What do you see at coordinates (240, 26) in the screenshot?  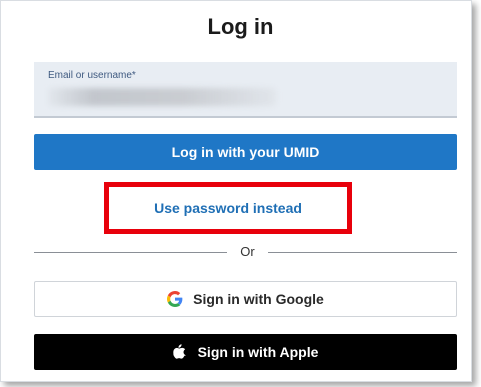 I see `page-title: Log in` at bounding box center [240, 26].